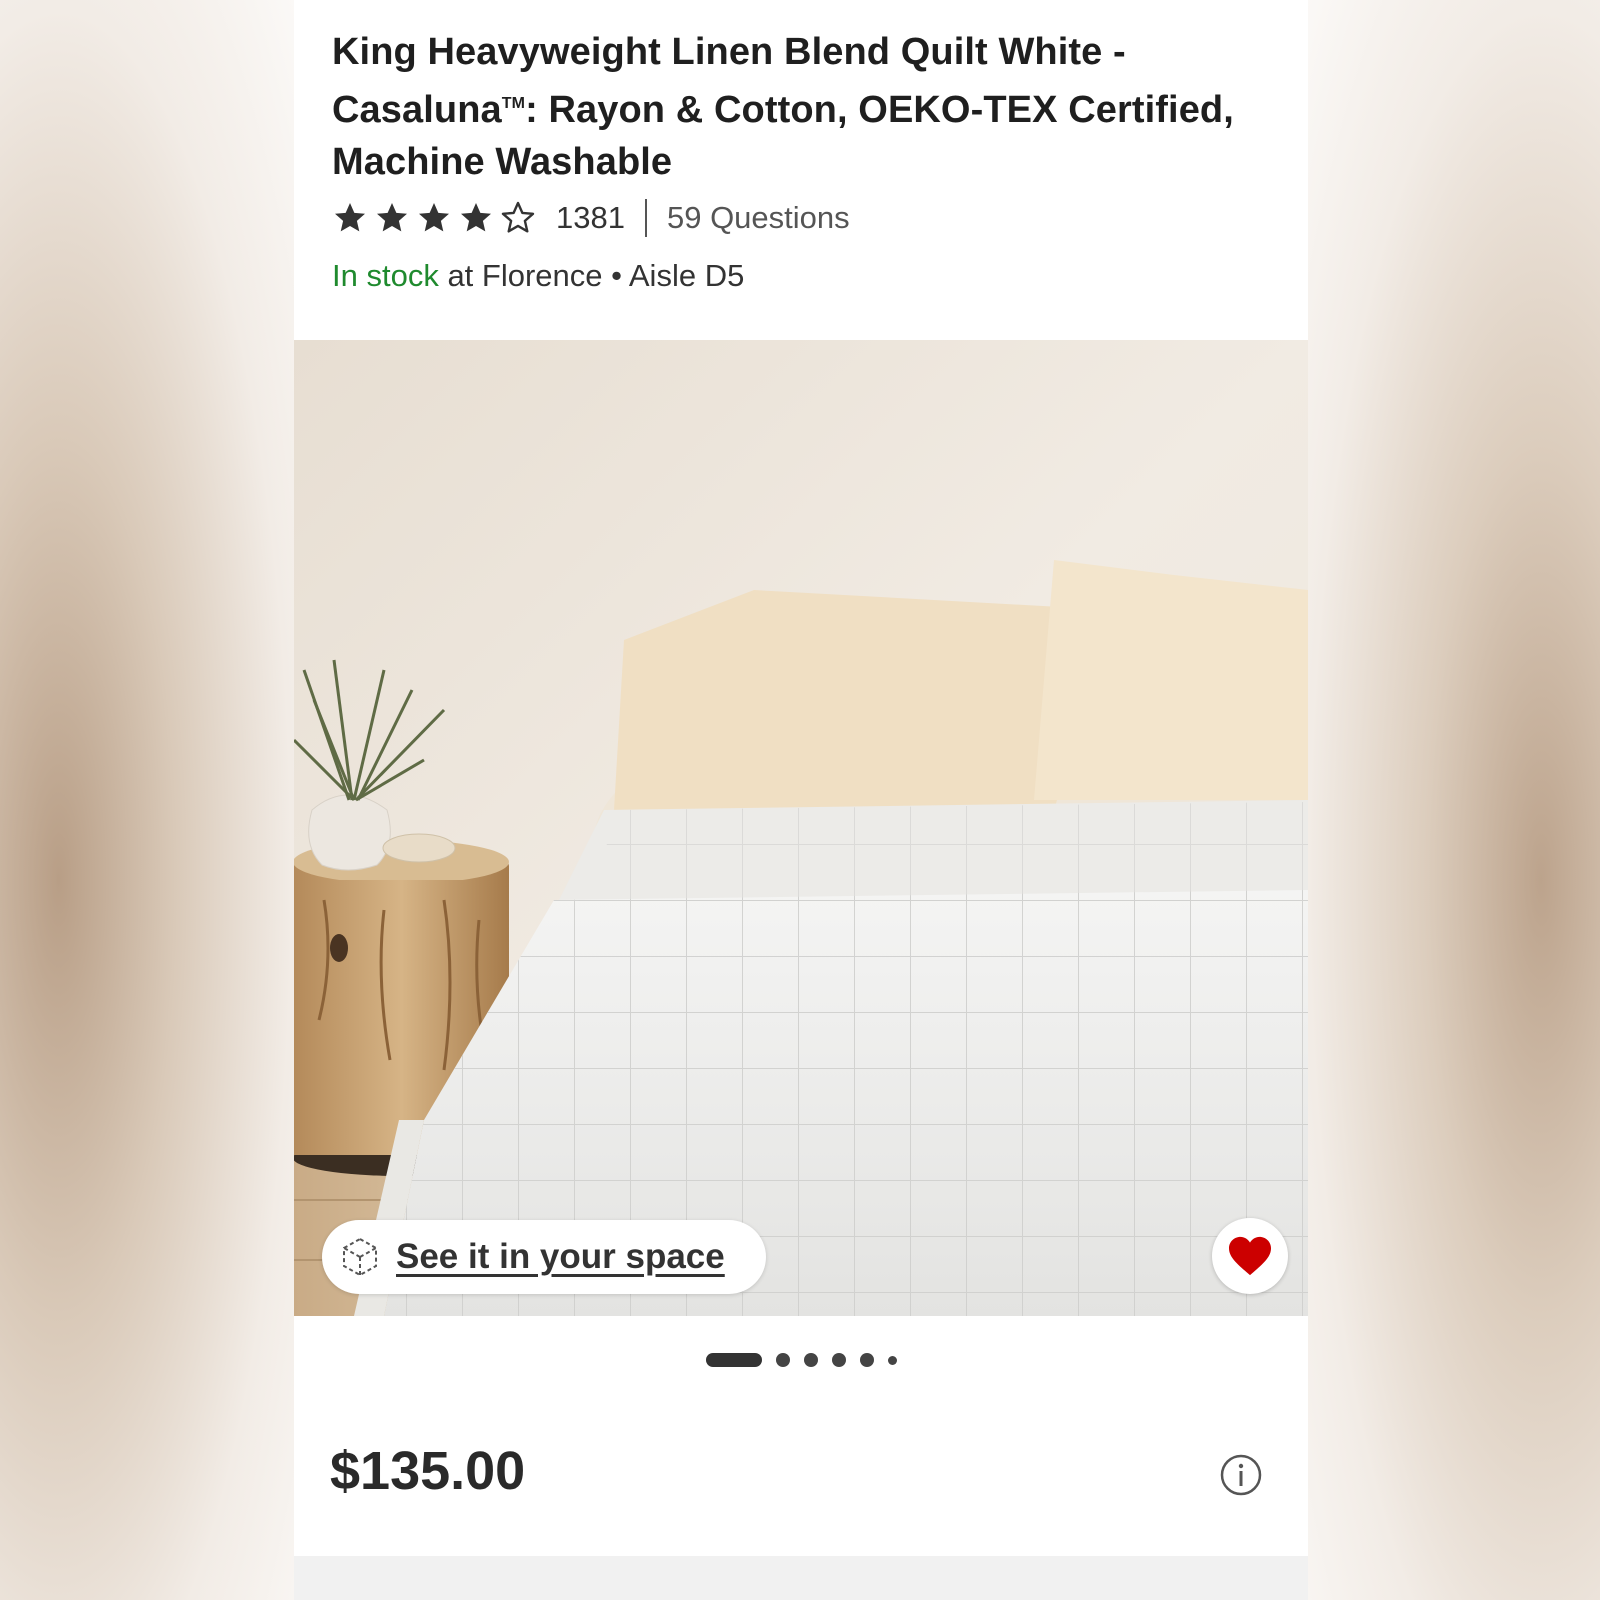  I want to click on questions-link: 59 Questions, so click(758, 218).